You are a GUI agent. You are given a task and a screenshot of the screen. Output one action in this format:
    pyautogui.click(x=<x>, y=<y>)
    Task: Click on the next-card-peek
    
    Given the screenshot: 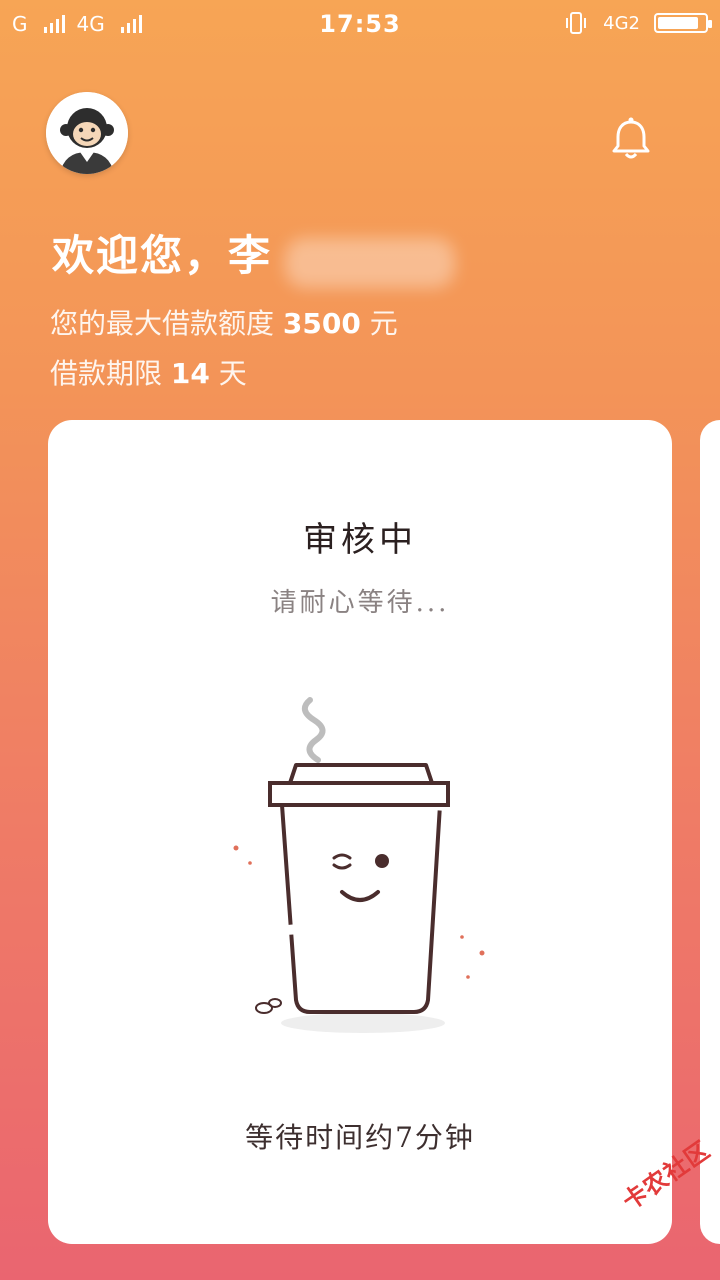 What is the action you would take?
    pyautogui.click(x=710, y=832)
    